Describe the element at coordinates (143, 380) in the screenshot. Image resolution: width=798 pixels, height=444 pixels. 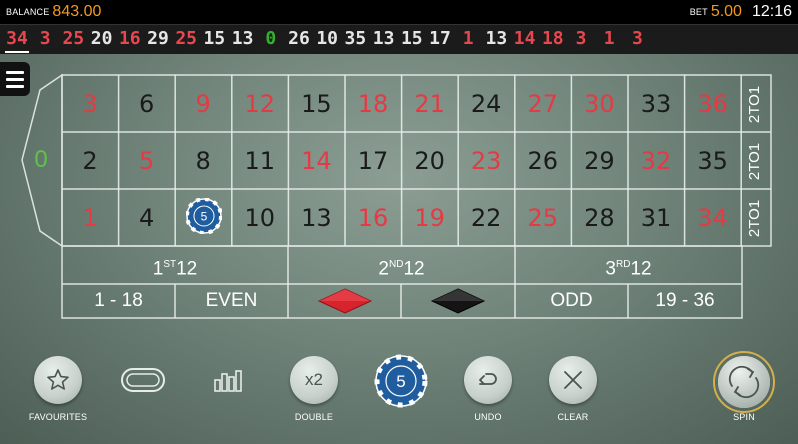
I see `racetrack-icon` at that location.